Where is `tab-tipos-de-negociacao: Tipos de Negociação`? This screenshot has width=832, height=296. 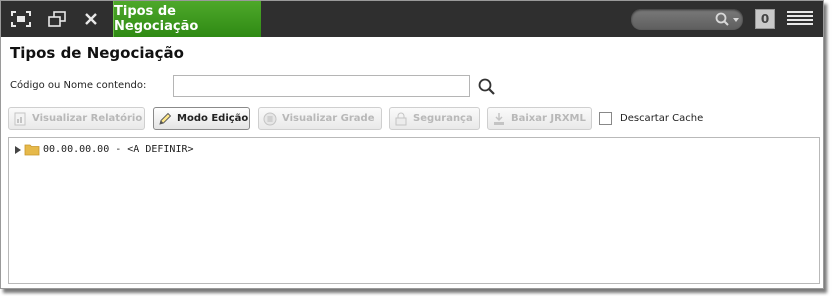
tab-tipos-de-negociacao: Tipos de Negociação is located at coordinates (187, 19).